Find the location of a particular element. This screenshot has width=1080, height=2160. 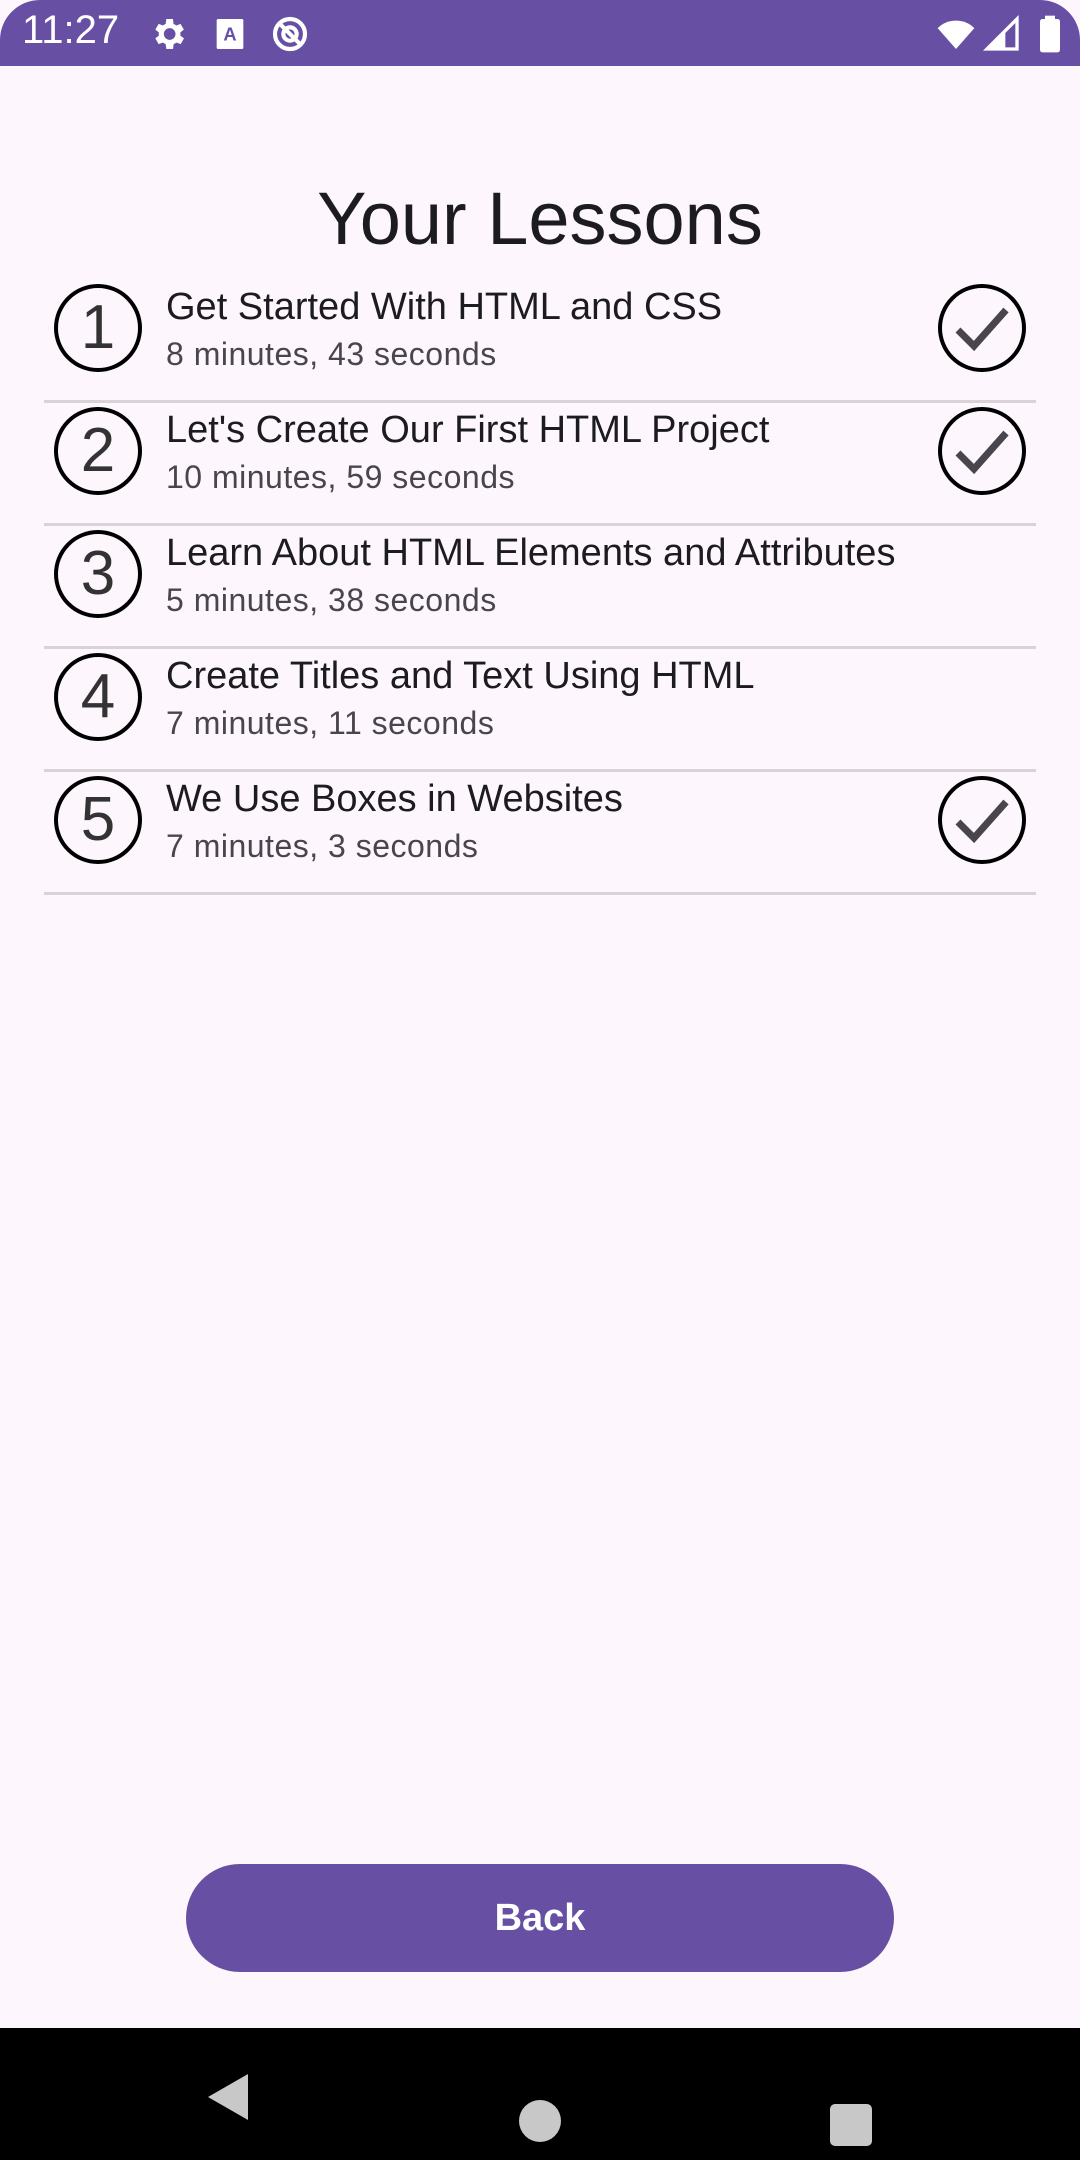

lesson-duration: 7 minutes, 3 seconds is located at coordinates (322, 846).